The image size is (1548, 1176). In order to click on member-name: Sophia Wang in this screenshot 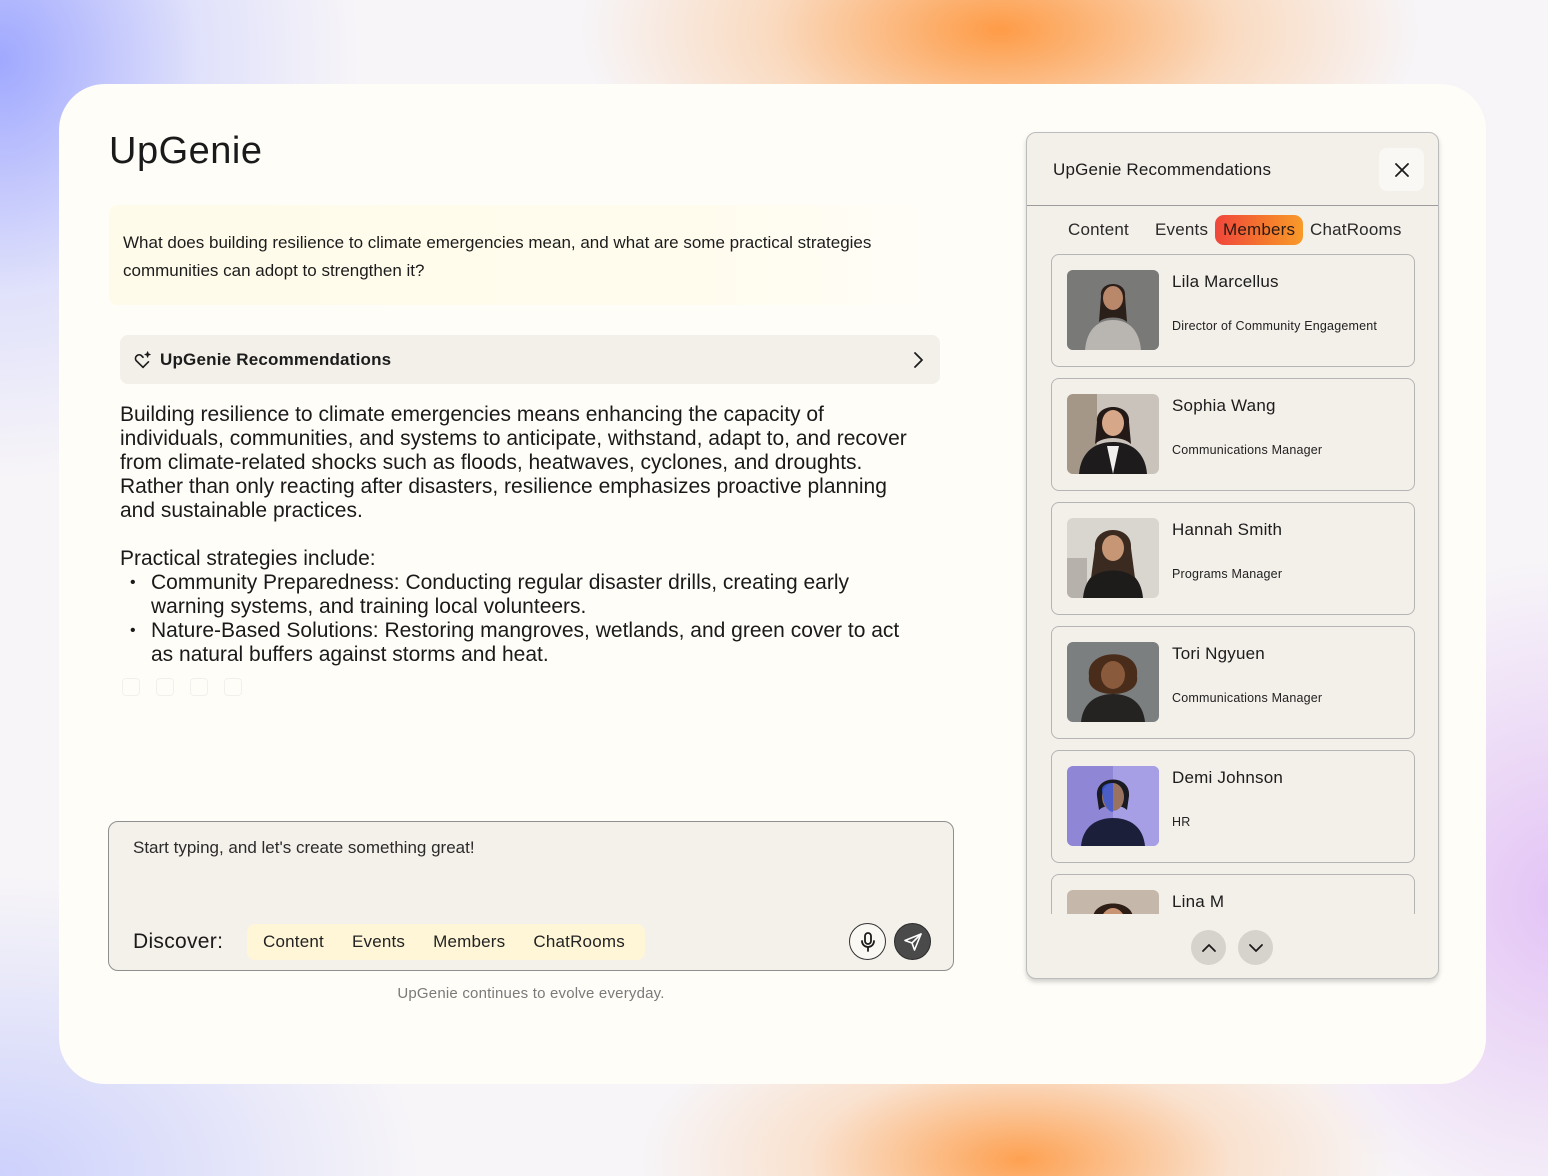, I will do `click(1224, 405)`.